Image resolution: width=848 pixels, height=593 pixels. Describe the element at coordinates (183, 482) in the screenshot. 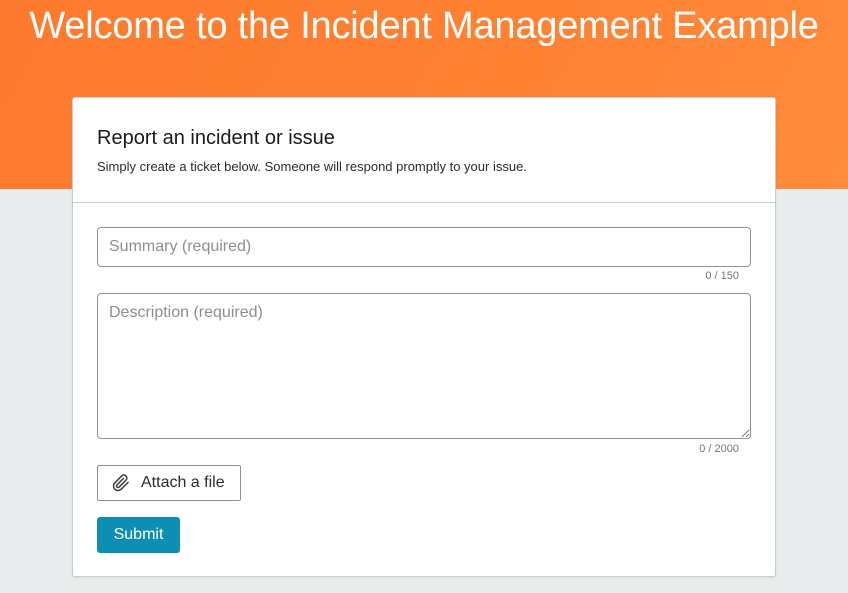

I see `attach-file-label: Attach a file` at that location.